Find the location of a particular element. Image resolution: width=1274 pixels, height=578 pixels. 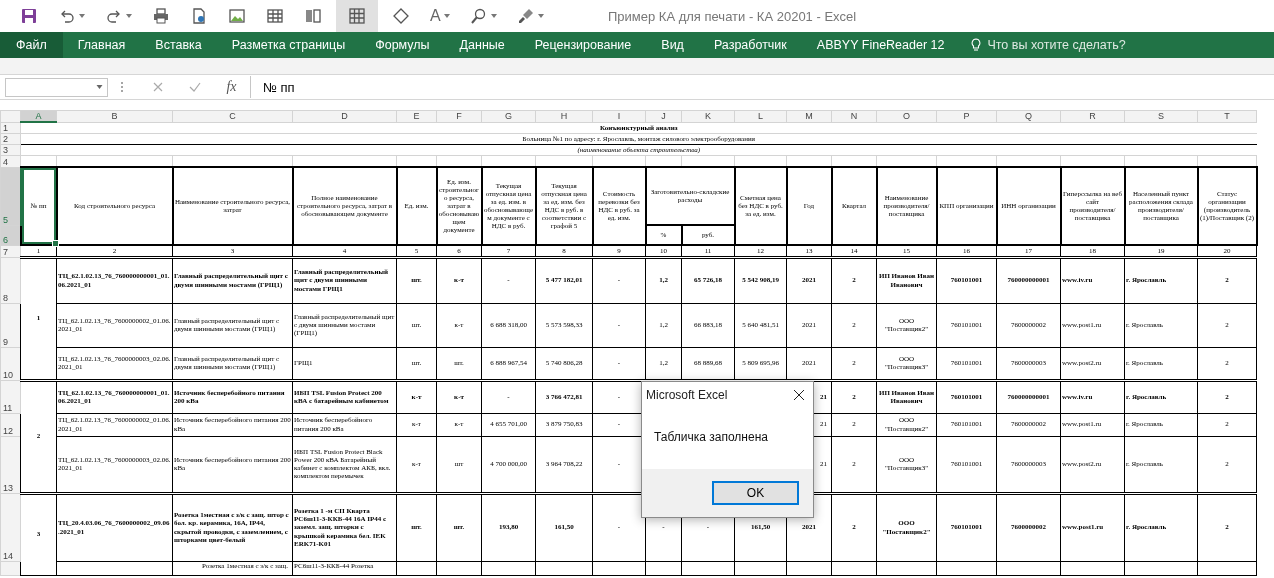

row-header: 2 is located at coordinates (10, 138).